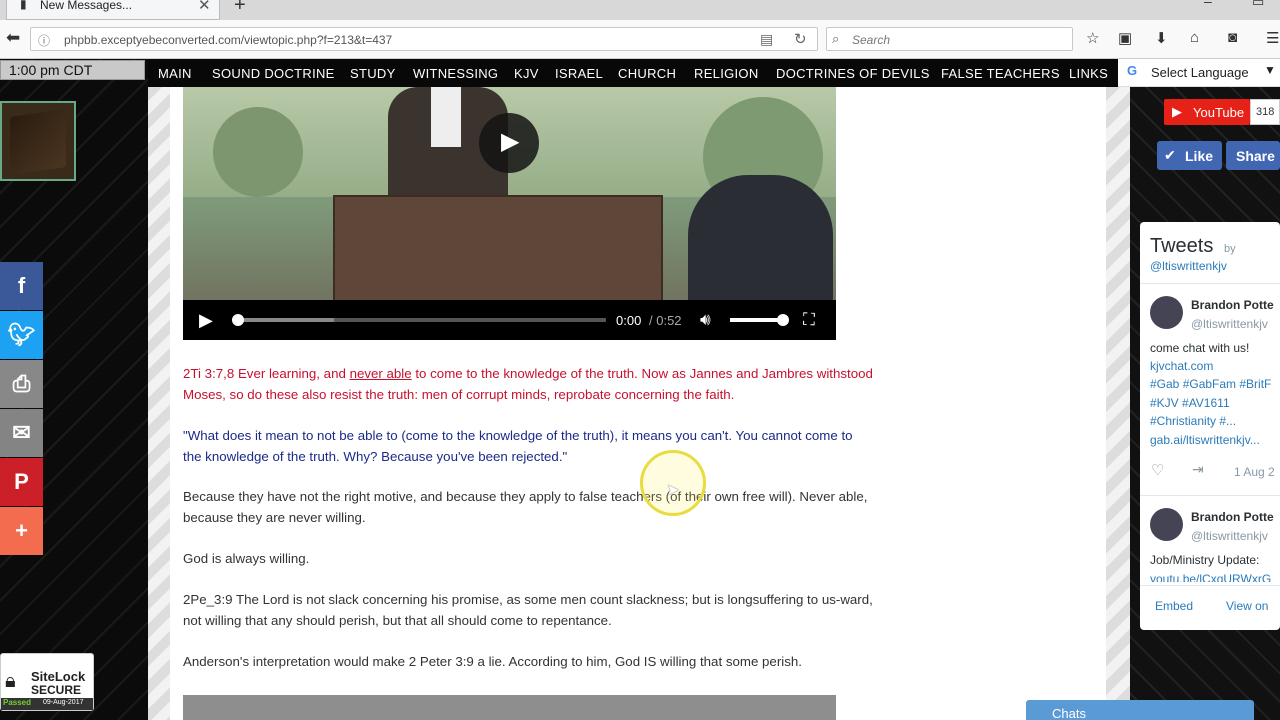 The image size is (1280, 720). I want to click on heart-icon: ♡, so click(1157, 470).